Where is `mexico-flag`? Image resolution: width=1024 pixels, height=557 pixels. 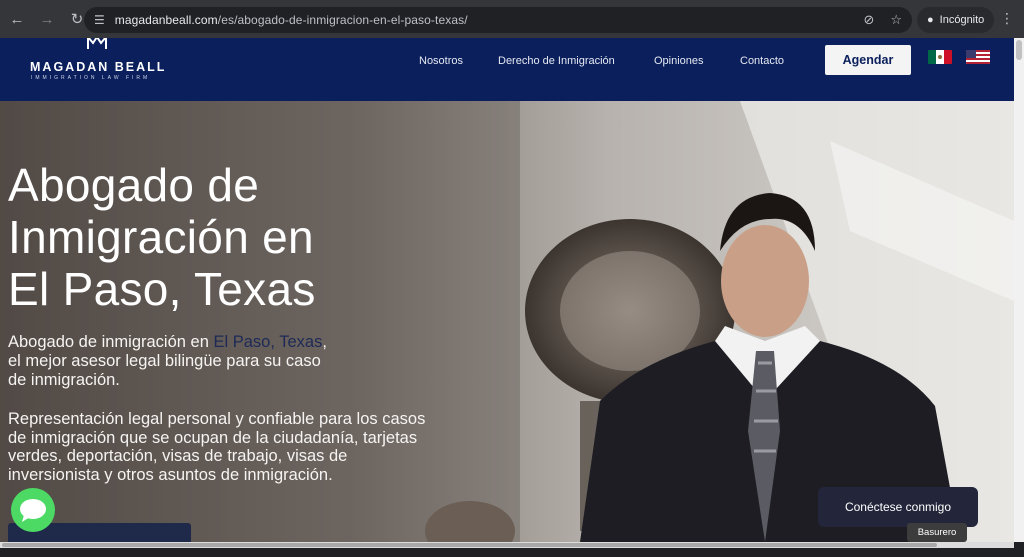 mexico-flag is located at coordinates (940, 57).